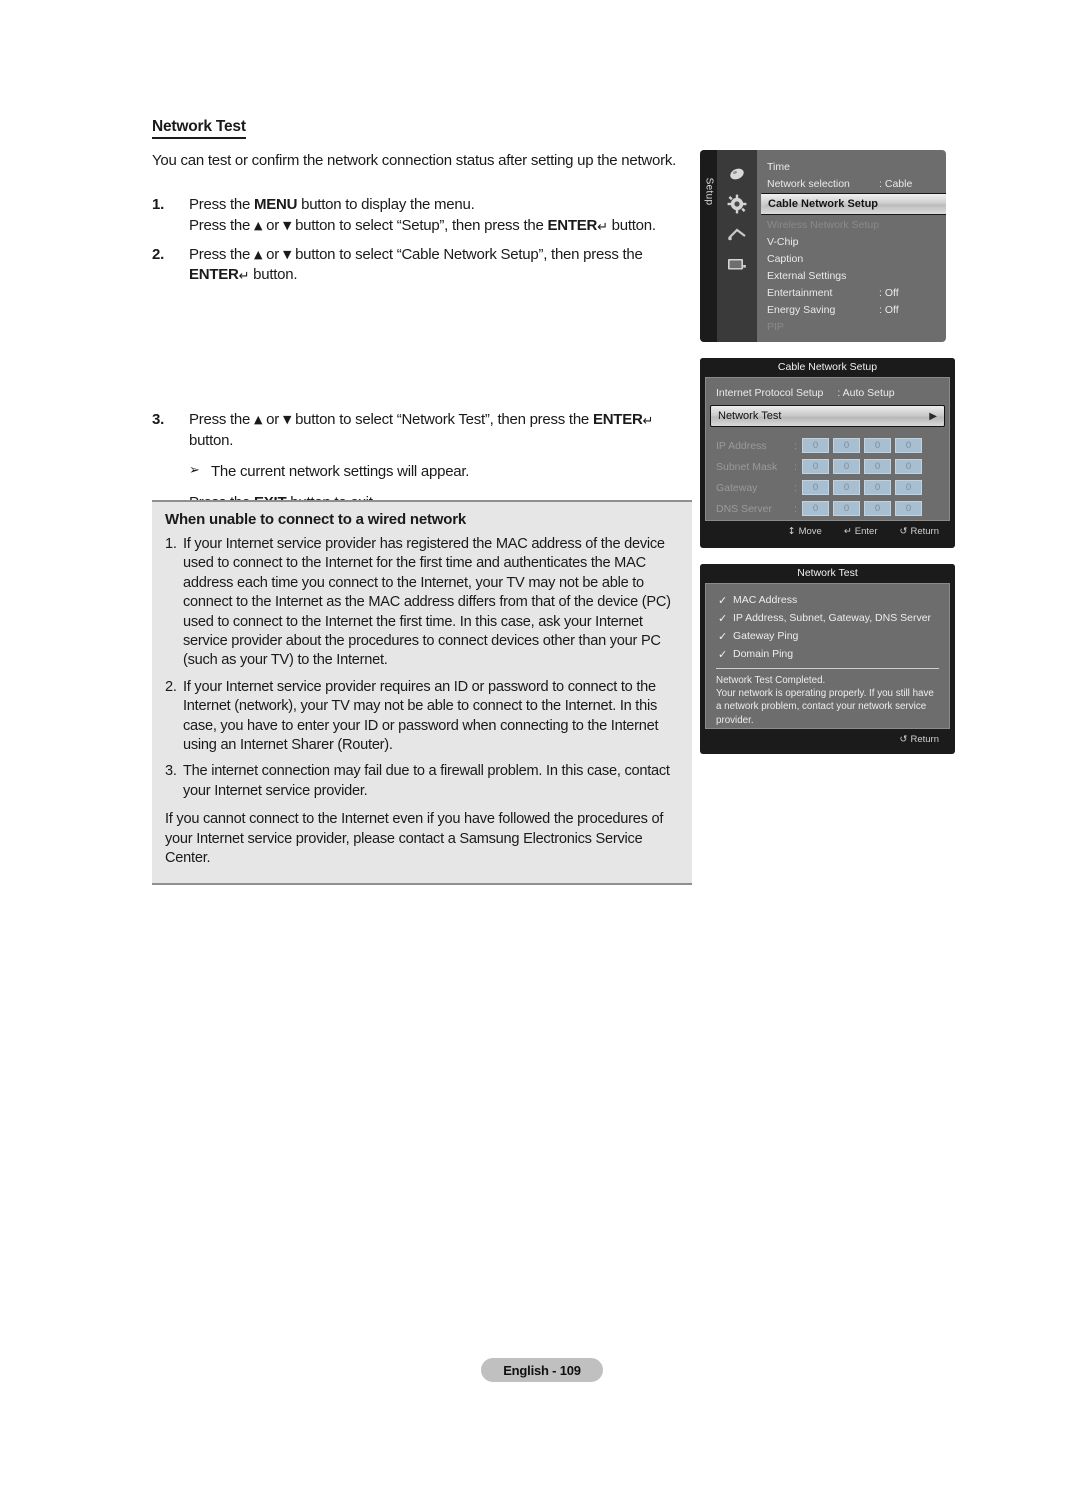 This screenshot has height=1488, width=1080. Describe the element at coordinates (737, 204) in the screenshot. I see `gear-icon` at that location.